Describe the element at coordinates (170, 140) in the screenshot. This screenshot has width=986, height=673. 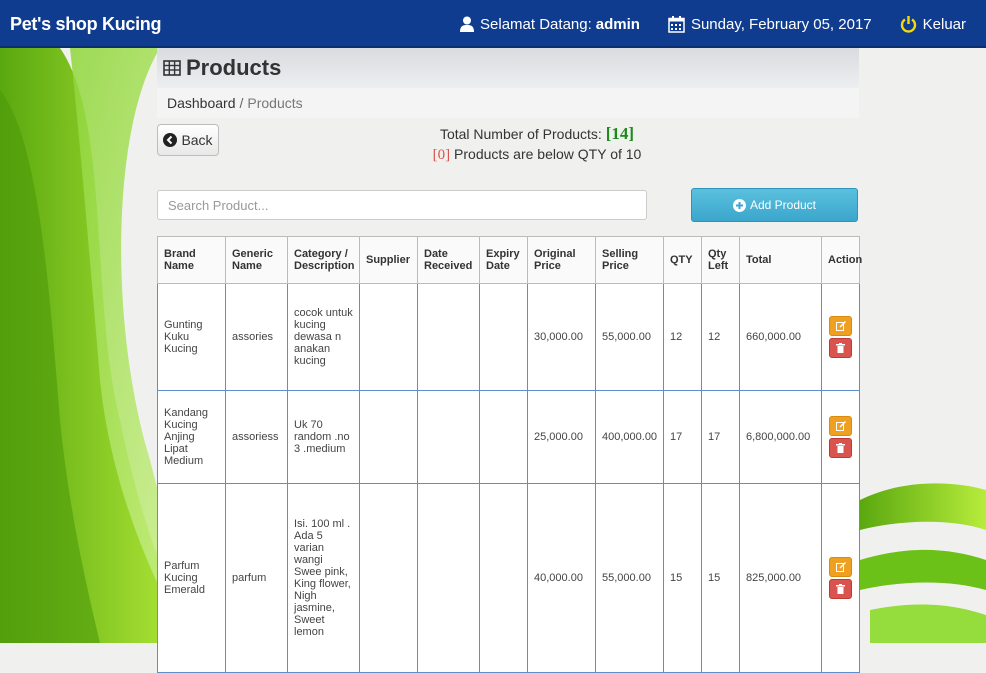
I see `arrow-left-circle-icon` at that location.